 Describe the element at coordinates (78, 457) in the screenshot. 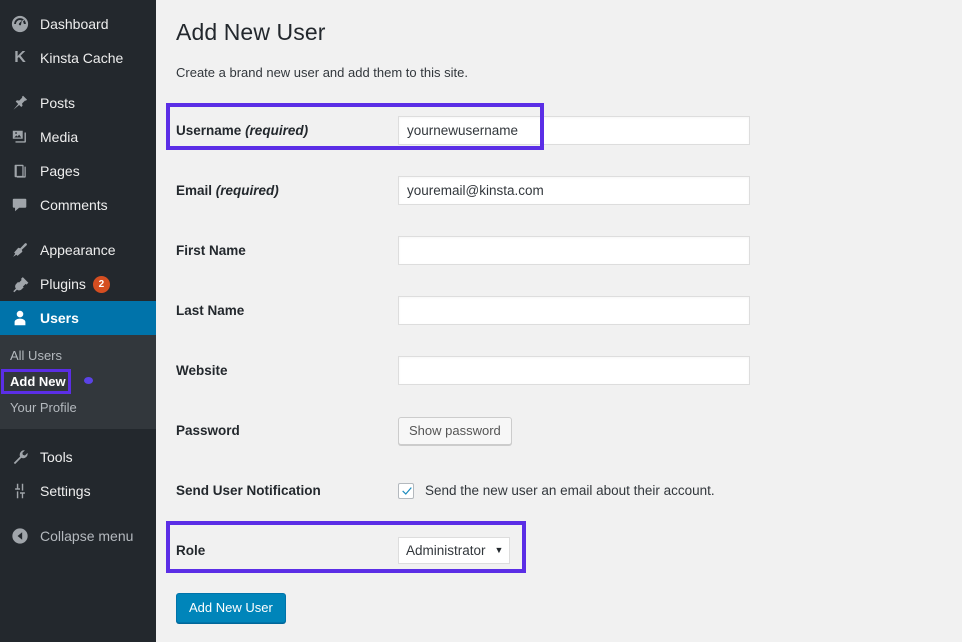

I see `sidebar-item-tools: Tools` at that location.